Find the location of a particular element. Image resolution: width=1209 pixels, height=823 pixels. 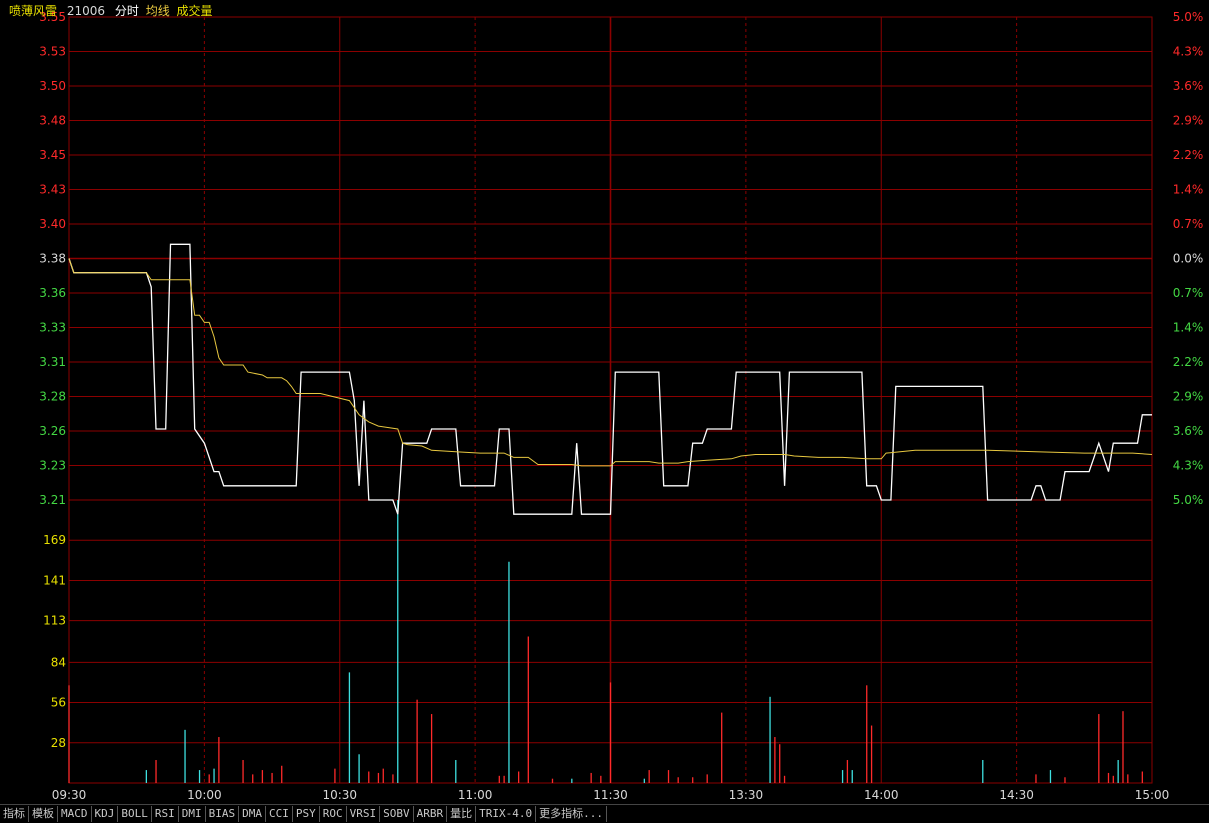

indicator-tab-7: BIAS is located at coordinates (223, 814).